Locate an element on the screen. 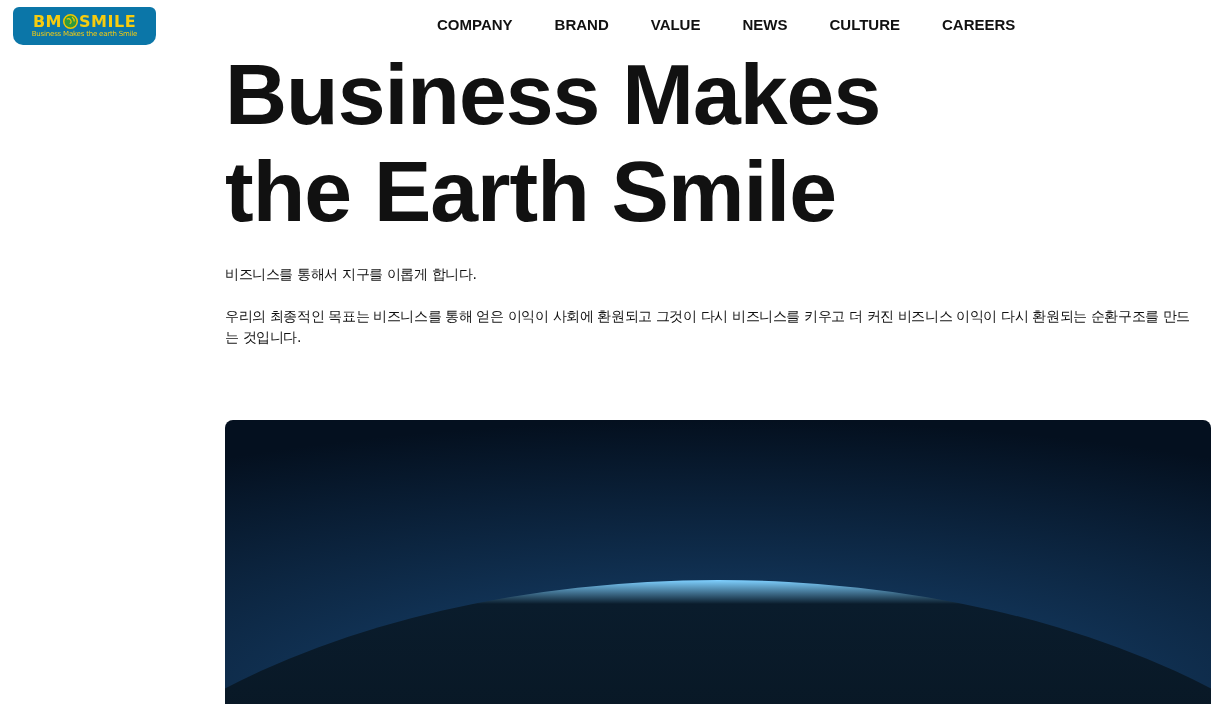 The width and height of the screenshot is (1215, 709). headline: Business Makes is located at coordinates (553, 94).